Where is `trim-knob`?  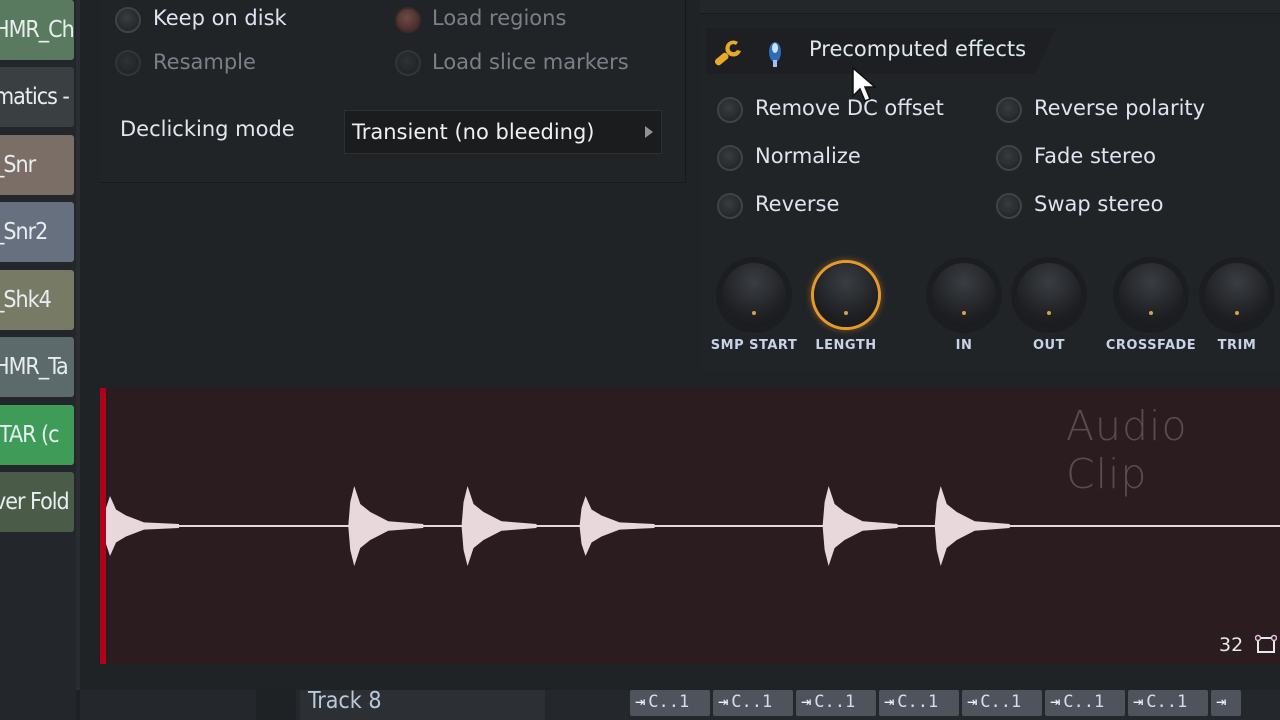 trim-knob is located at coordinates (1237, 295).